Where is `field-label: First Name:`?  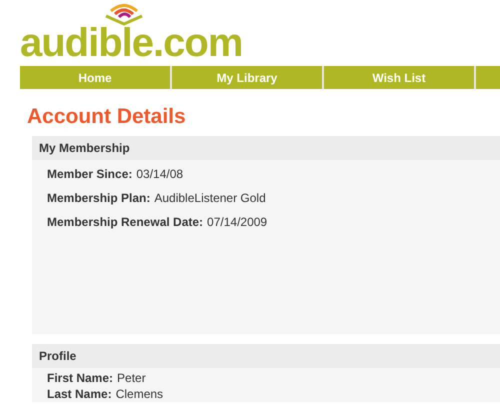
field-label: First Name: is located at coordinates (80, 378).